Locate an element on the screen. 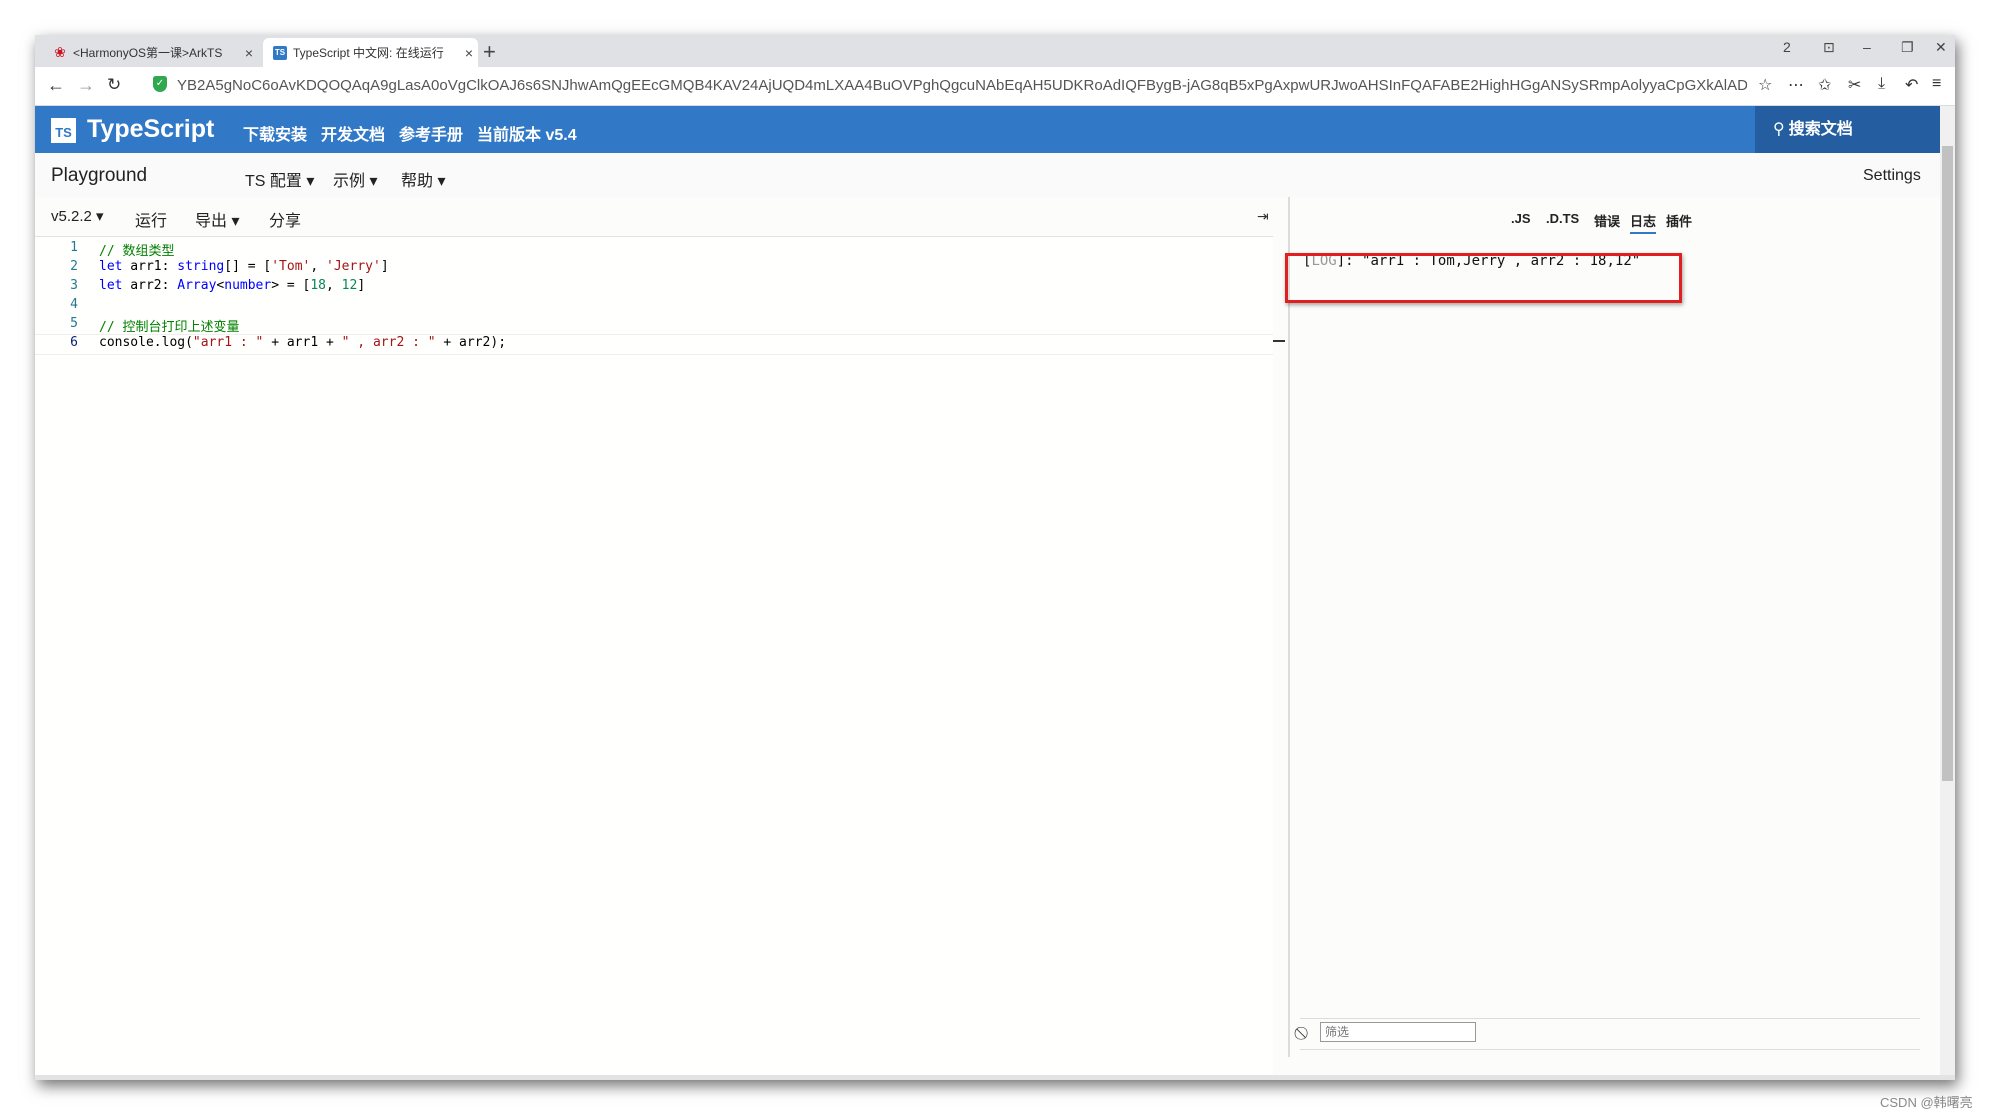 The height and width of the screenshot is (1118, 1990). line-number: 6 is located at coordinates (74, 342).